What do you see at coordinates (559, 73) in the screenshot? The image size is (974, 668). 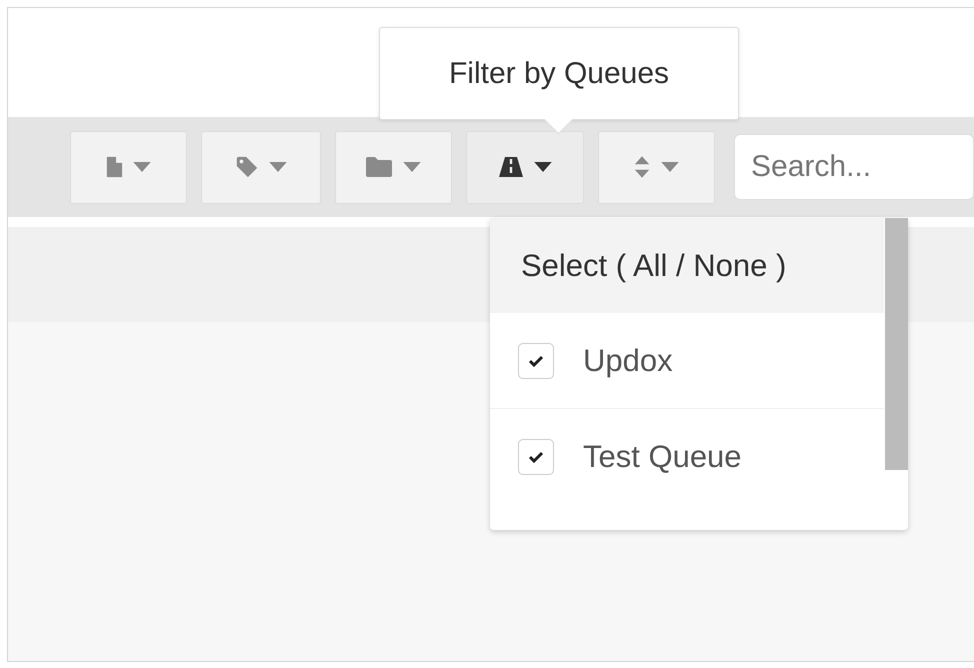 I see `tooltip: Filter by Queues` at bounding box center [559, 73].